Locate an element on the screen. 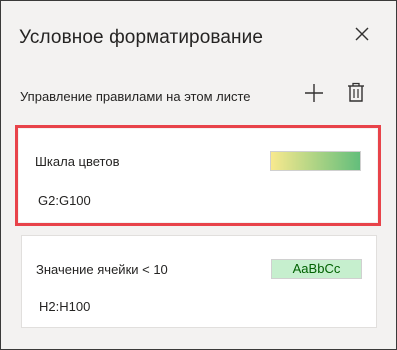  plus-icon is located at coordinates (314, 93).